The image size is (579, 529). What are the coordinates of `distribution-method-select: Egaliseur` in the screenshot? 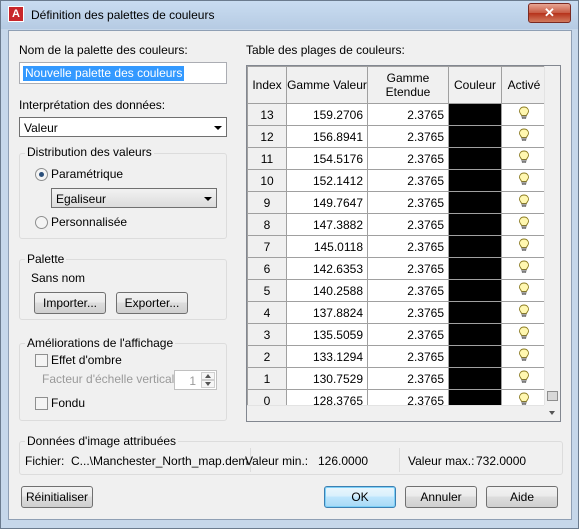 It's located at (134, 198).